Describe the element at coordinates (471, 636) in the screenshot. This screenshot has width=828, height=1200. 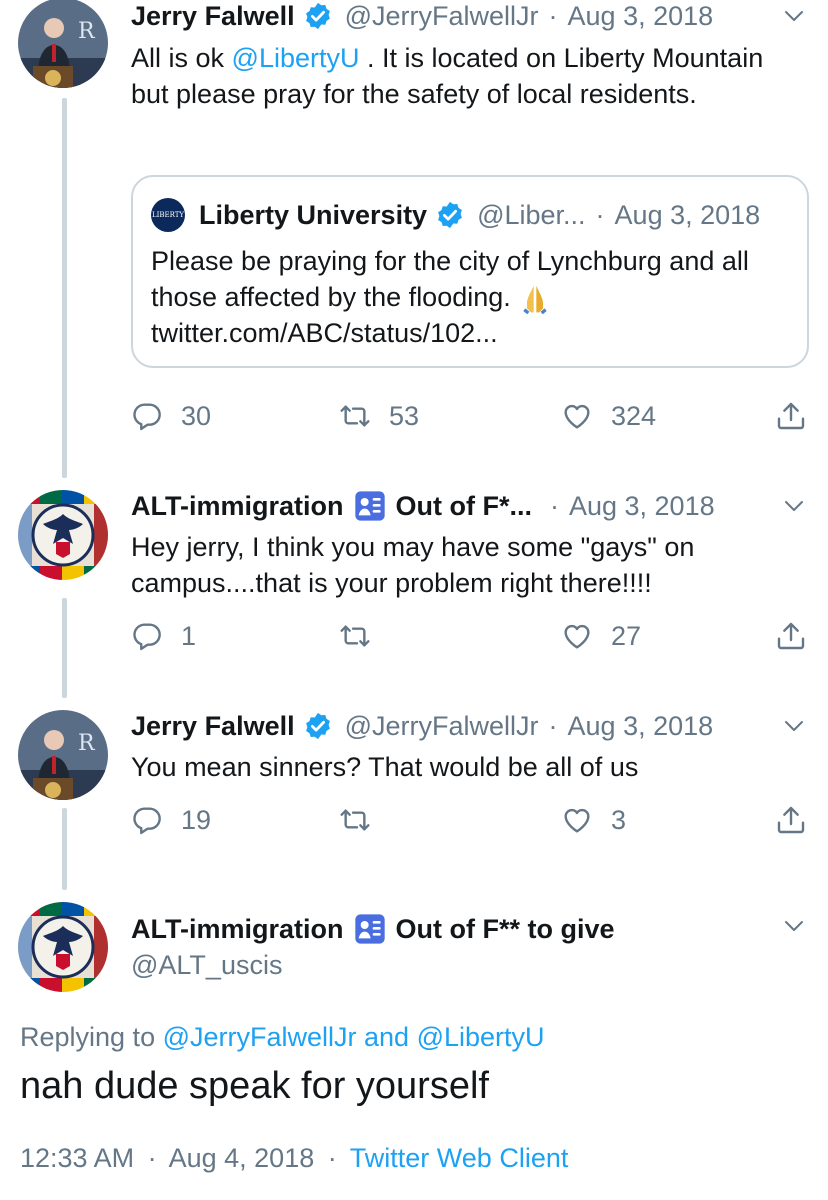
I see `tweet-actions: 1 27` at that location.